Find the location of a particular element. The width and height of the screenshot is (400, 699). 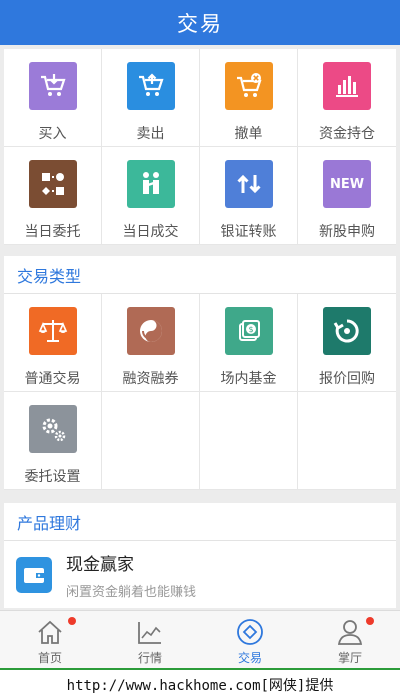

grid-item-label: 银证转账 is located at coordinates (248, 232).